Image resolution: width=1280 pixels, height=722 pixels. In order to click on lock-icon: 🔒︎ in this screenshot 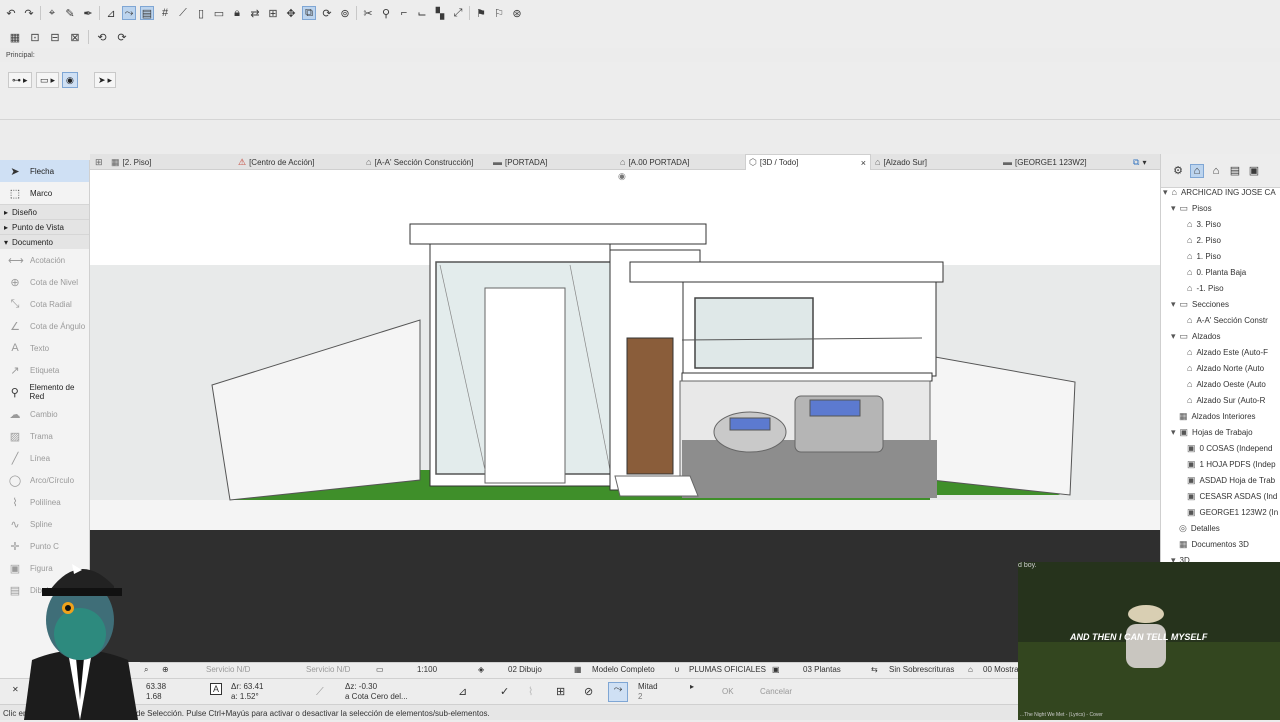, I will do `click(237, 13)`.